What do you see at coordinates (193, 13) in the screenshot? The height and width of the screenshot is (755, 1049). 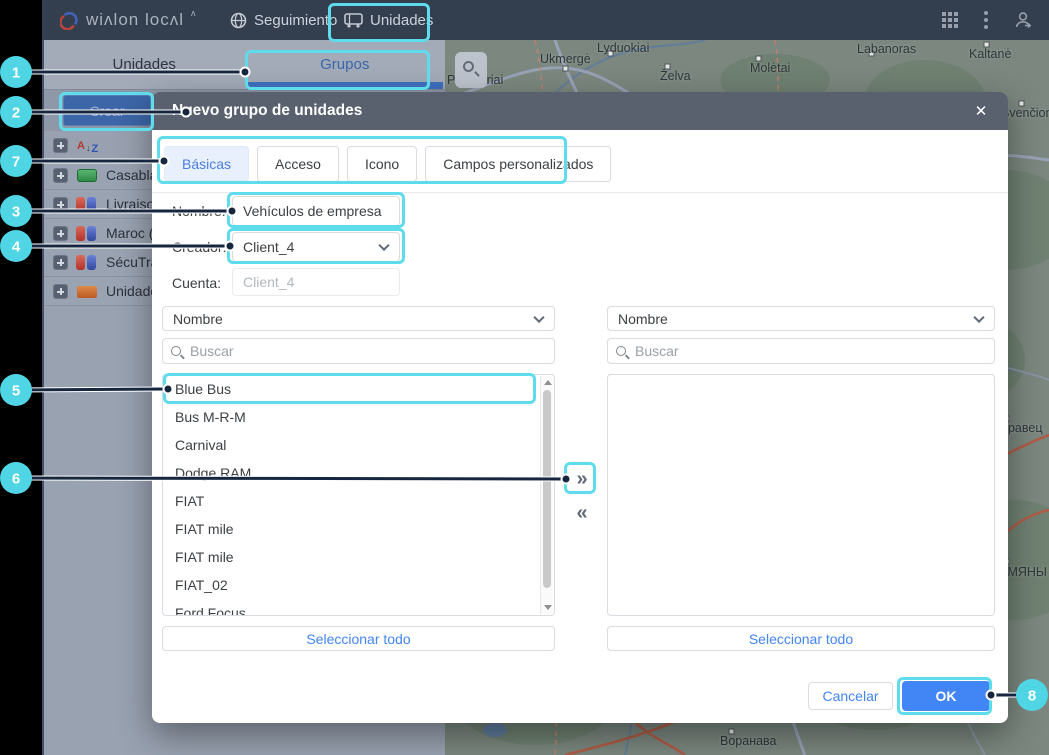 I see `app-logo-mark: ʌ` at bounding box center [193, 13].